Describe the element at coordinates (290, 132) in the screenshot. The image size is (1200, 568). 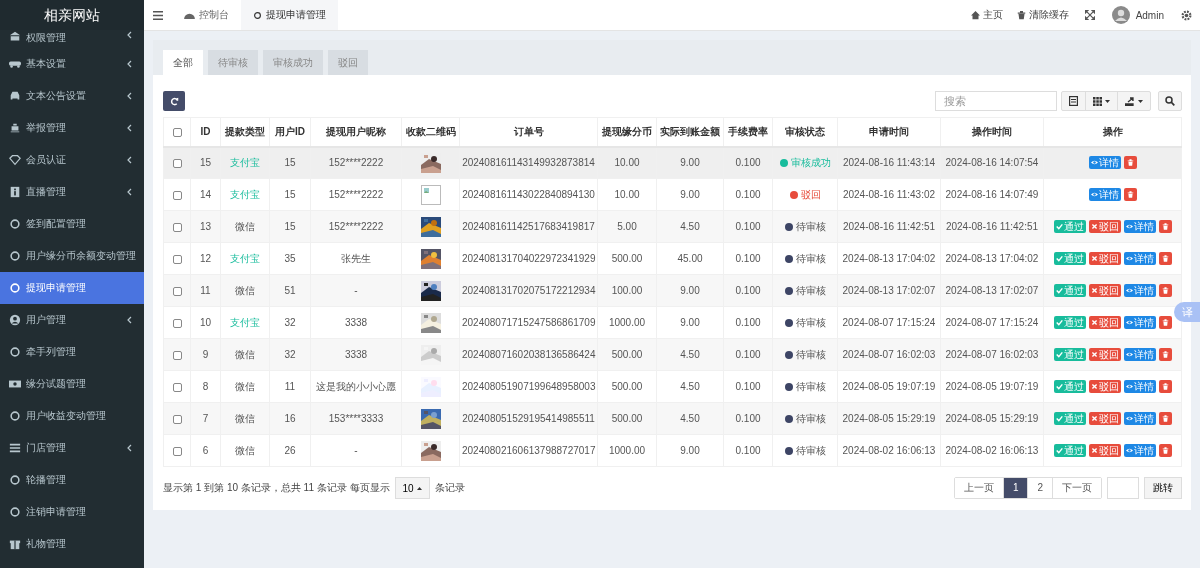
I see `column-header: 用户ID` at that location.